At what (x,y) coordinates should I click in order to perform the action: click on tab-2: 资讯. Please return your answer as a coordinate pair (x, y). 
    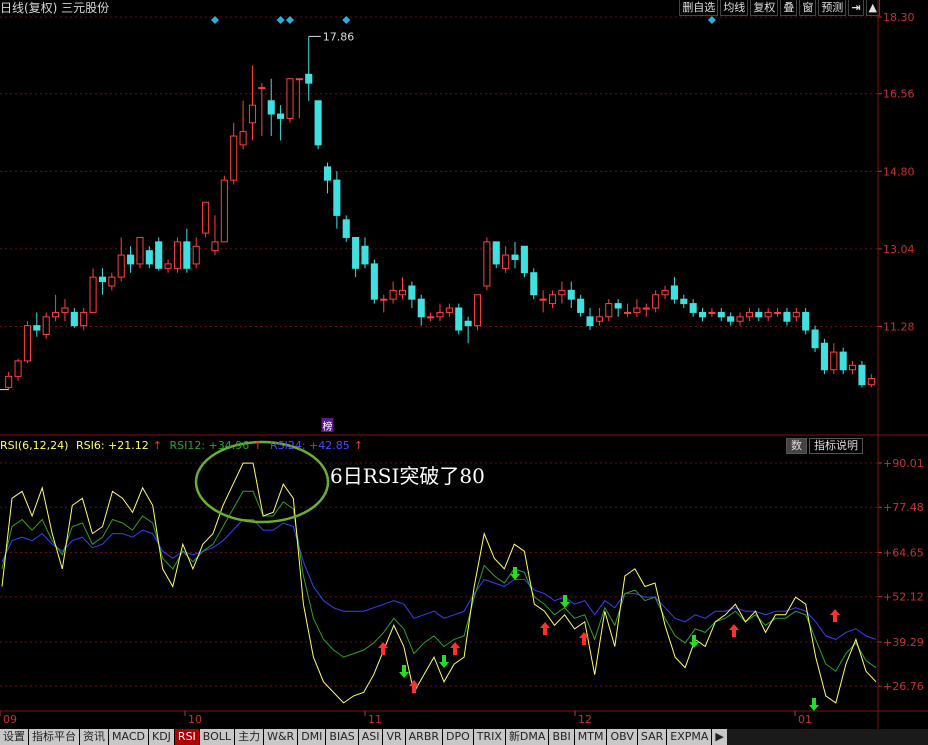
    Looking at the image, I should click on (94, 737).